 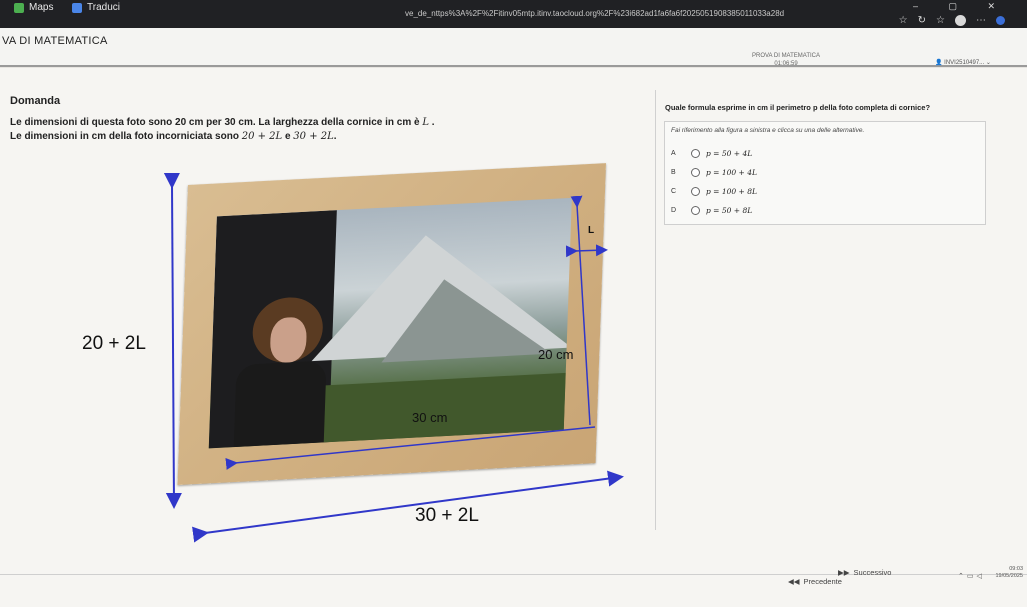 What do you see at coordinates (430, 417) in the screenshot?
I see `label-width-inner: 30 cm` at bounding box center [430, 417].